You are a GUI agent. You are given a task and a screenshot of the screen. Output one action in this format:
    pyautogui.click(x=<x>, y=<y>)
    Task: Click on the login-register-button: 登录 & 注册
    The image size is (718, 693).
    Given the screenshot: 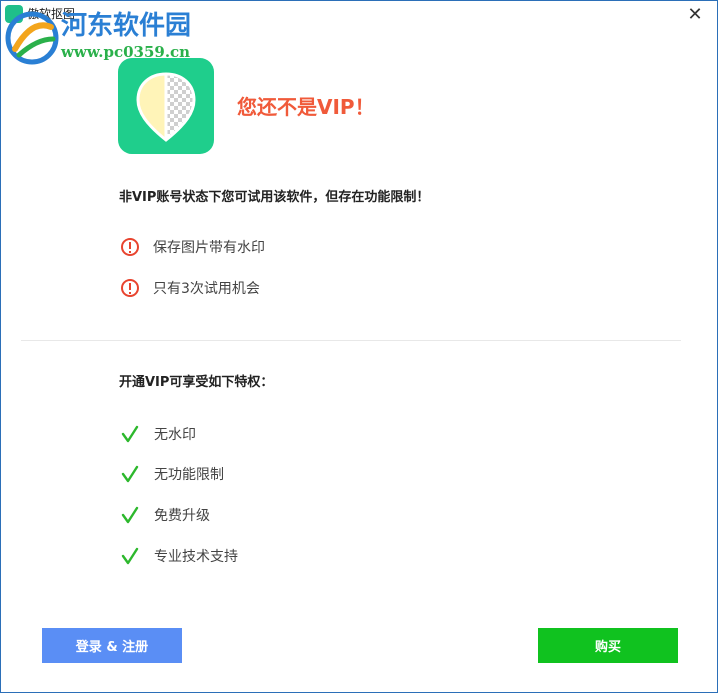 What is the action you would take?
    pyautogui.click(x=112, y=645)
    